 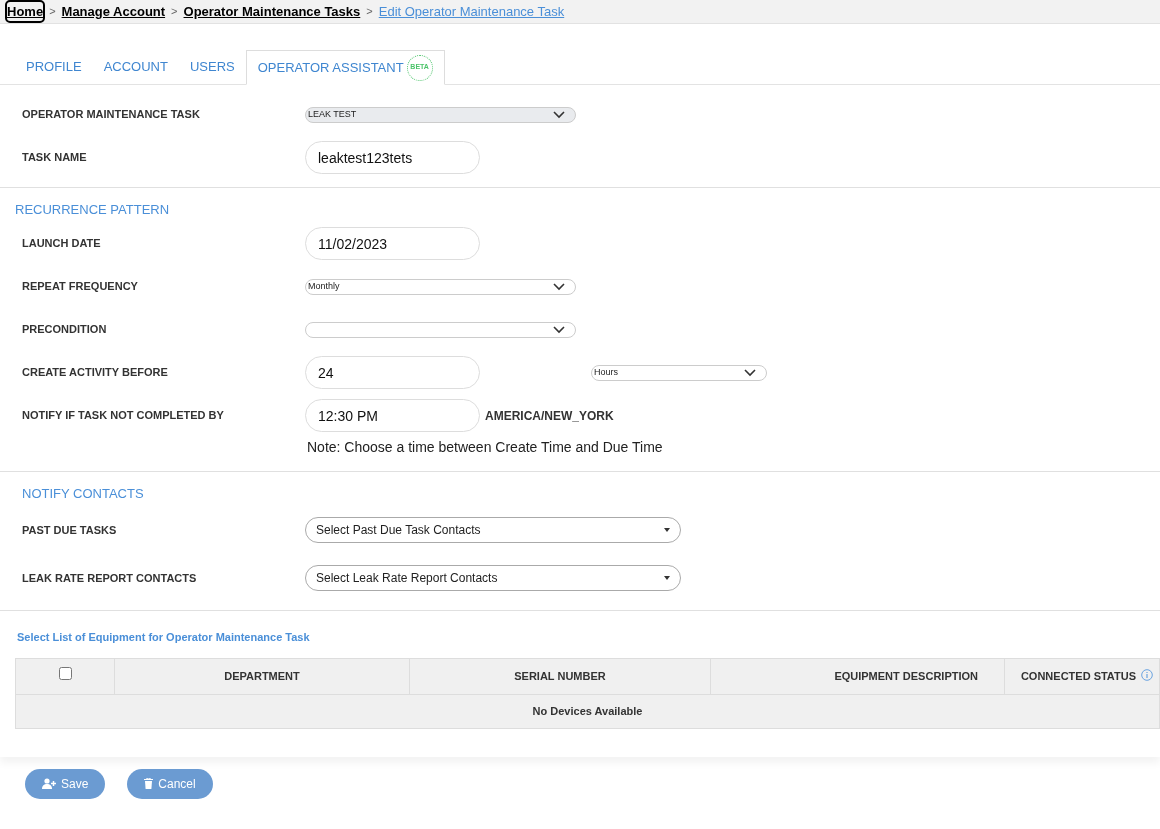 What do you see at coordinates (49, 783) in the screenshot?
I see `user-plus-icon` at bounding box center [49, 783].